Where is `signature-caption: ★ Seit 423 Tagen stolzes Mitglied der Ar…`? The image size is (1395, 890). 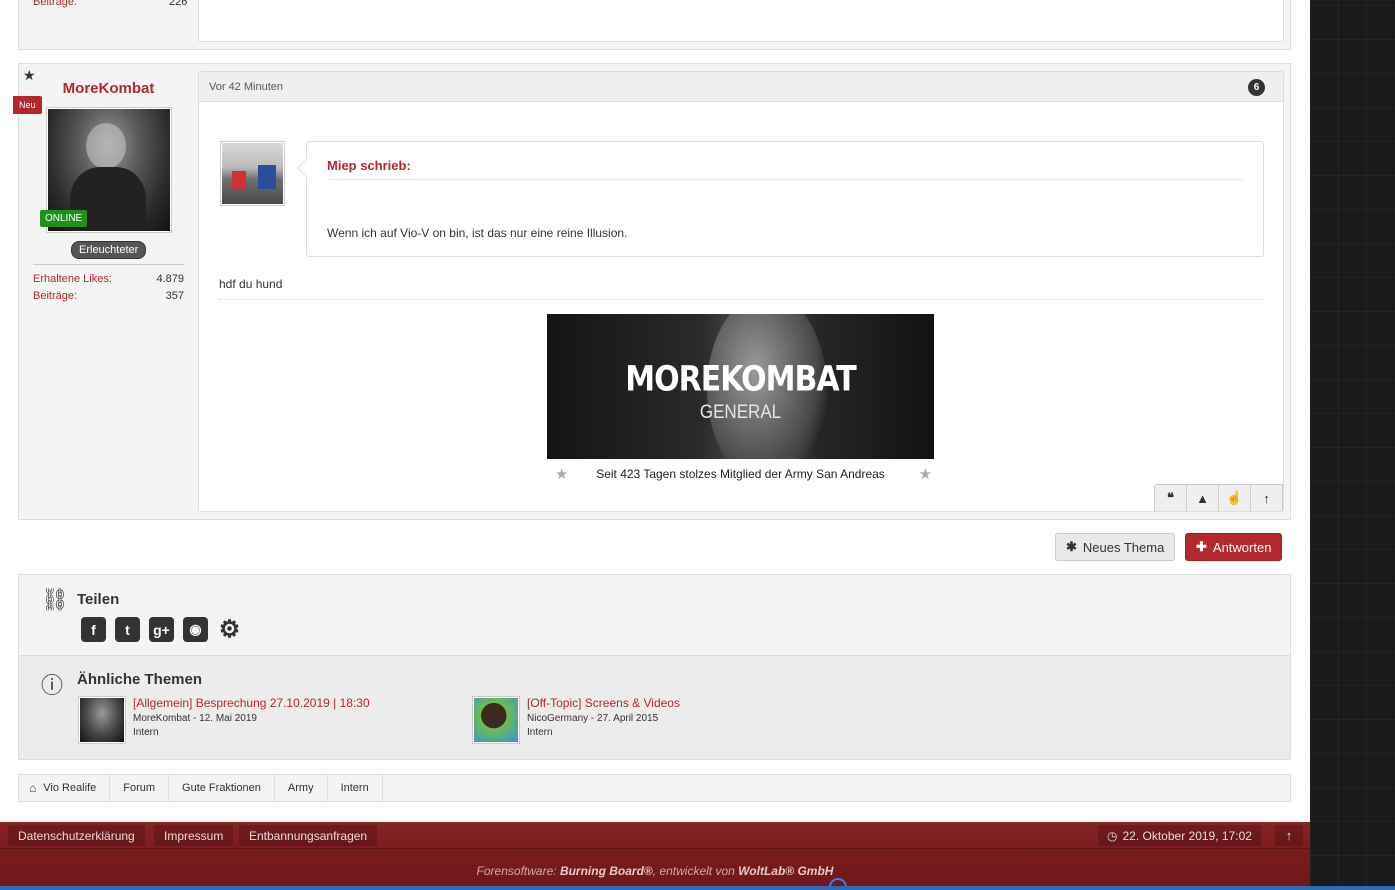
signature-caption: ★ Seit 423 Tagen stolzes Mitglied der Ar… is located at coordinates (740, 474).